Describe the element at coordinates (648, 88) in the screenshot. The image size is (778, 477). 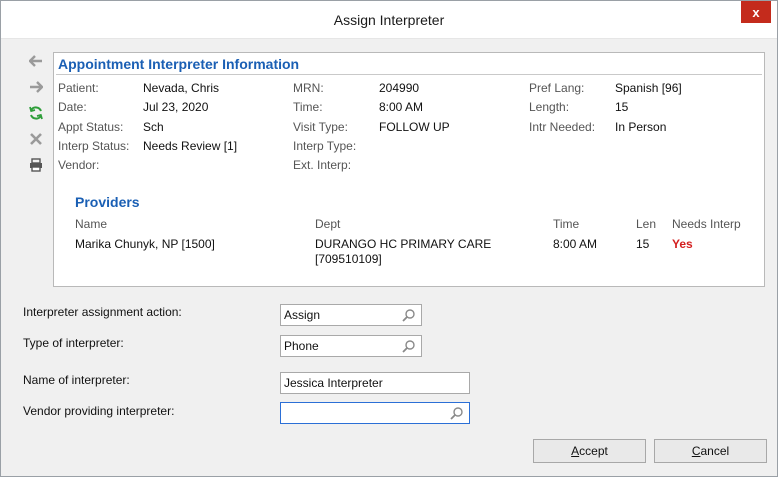
I see `pref-lang-value: Spanish [96]` at that location.